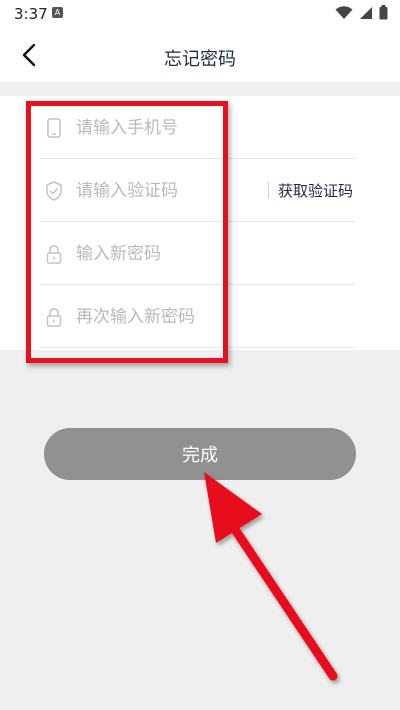  I want to click on section-divider, so click(200, 89).